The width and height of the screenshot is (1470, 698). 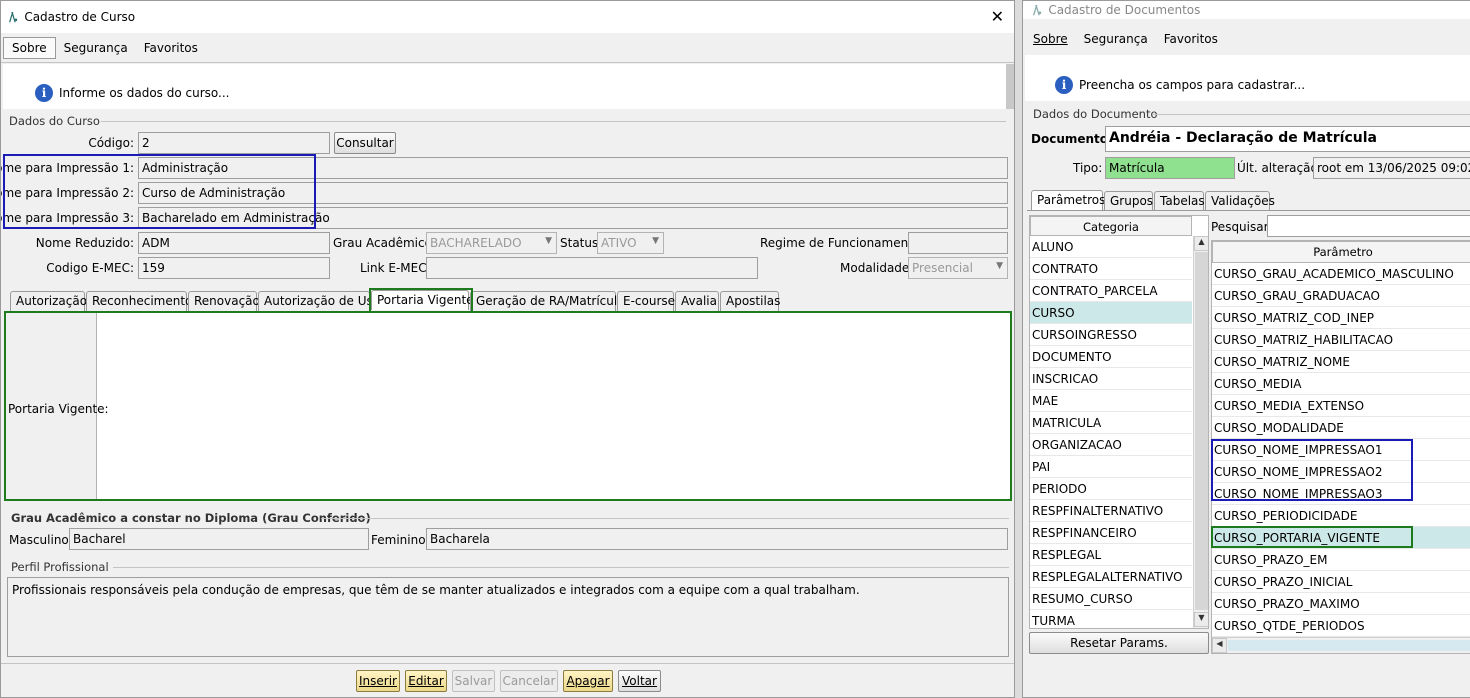 I want to click on menu-divider, so click(x=507, y=62).